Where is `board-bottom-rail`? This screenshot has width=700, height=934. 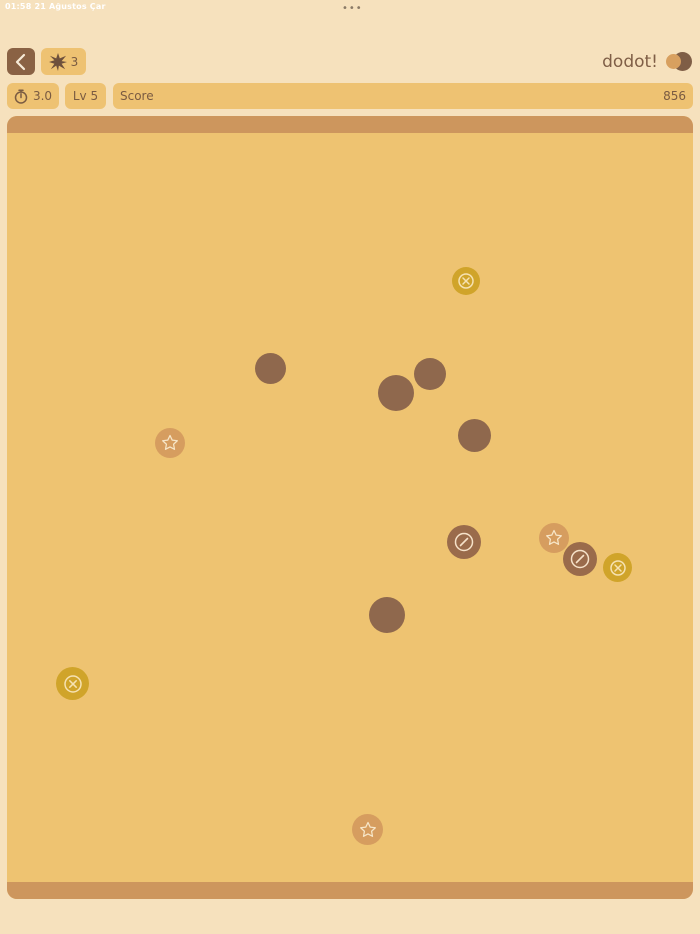
board-bottom-rail is located at coordinates (350, 890).